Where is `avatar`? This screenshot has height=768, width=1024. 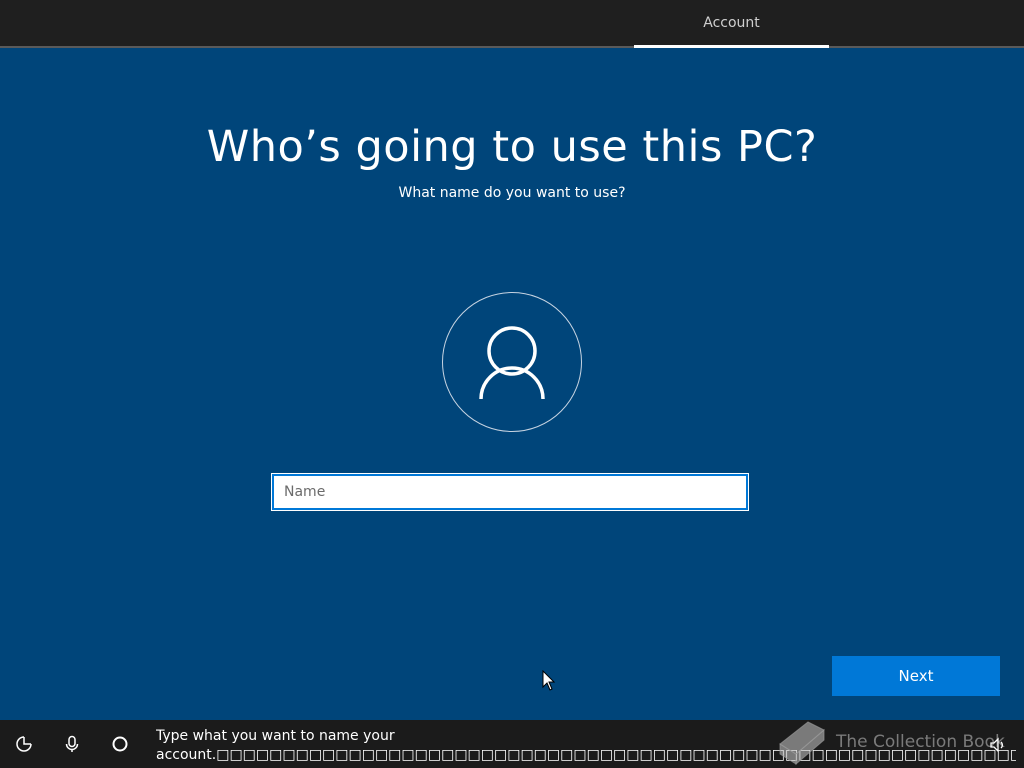
avatar is located at coordinates (512, 362).